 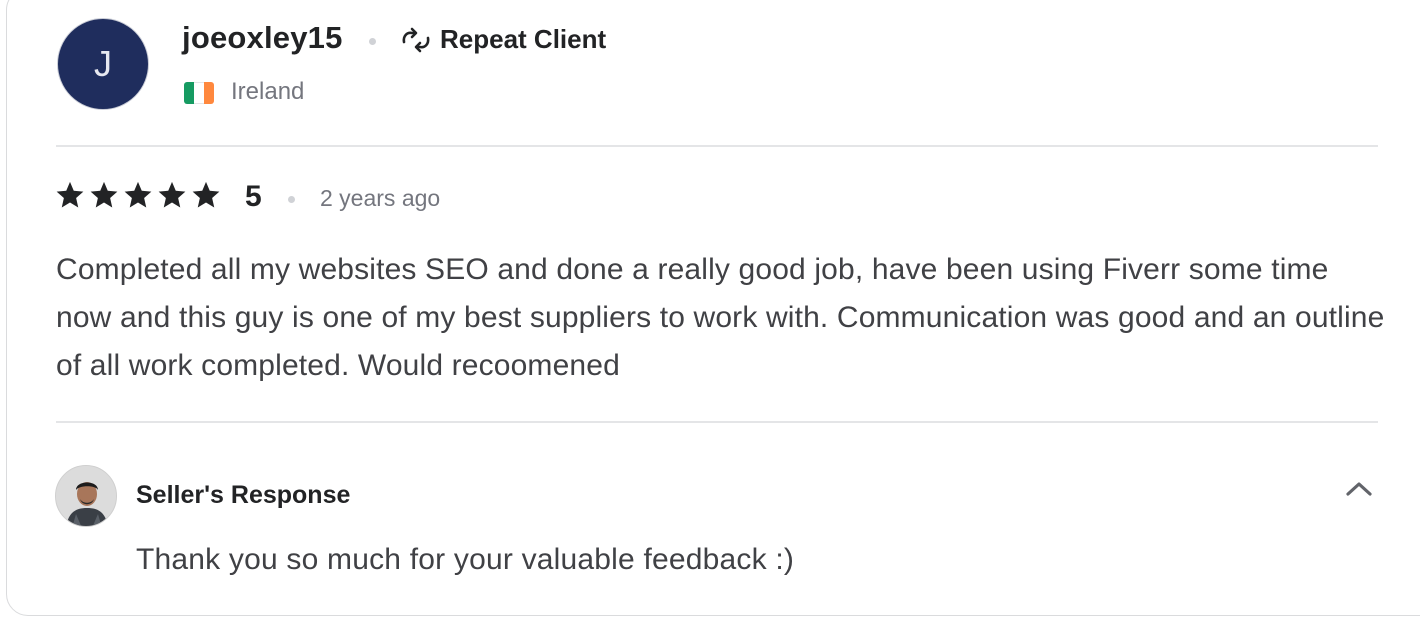 I want to click on reviewer-country: Ireland, so click(x=268, y=91).